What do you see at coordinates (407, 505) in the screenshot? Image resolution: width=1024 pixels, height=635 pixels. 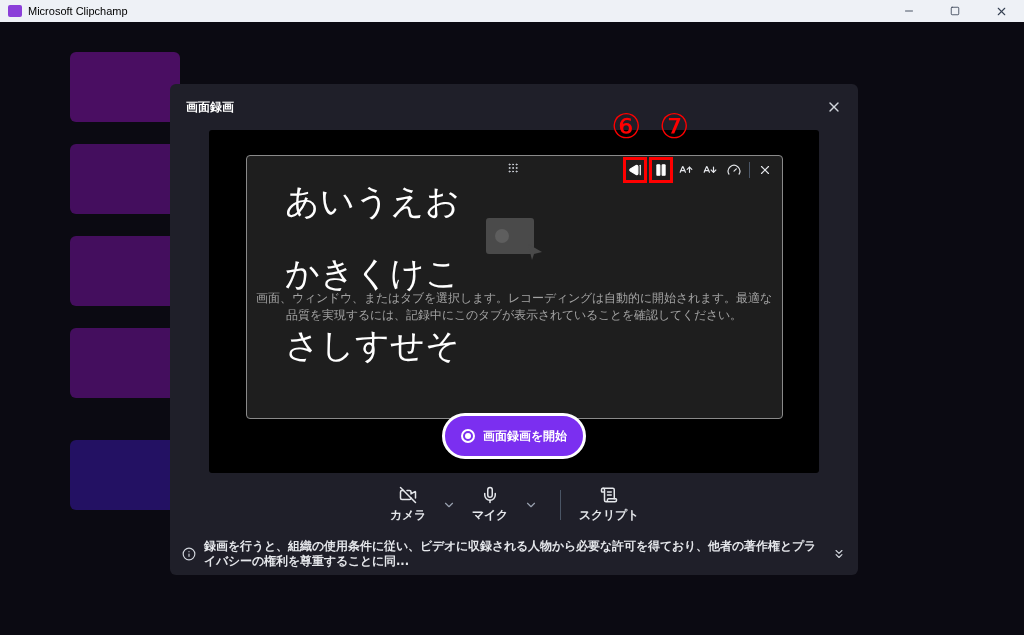 I see `camera-toggle: カメラ` at bounding box center [407, 505].